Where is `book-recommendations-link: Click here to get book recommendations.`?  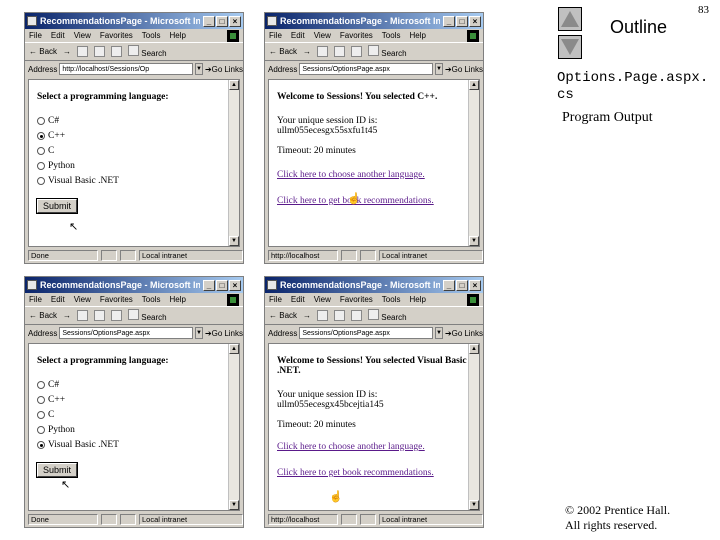
book-recommendations-link: Click here to get book recommendations. is located at coordinates (374, 473).